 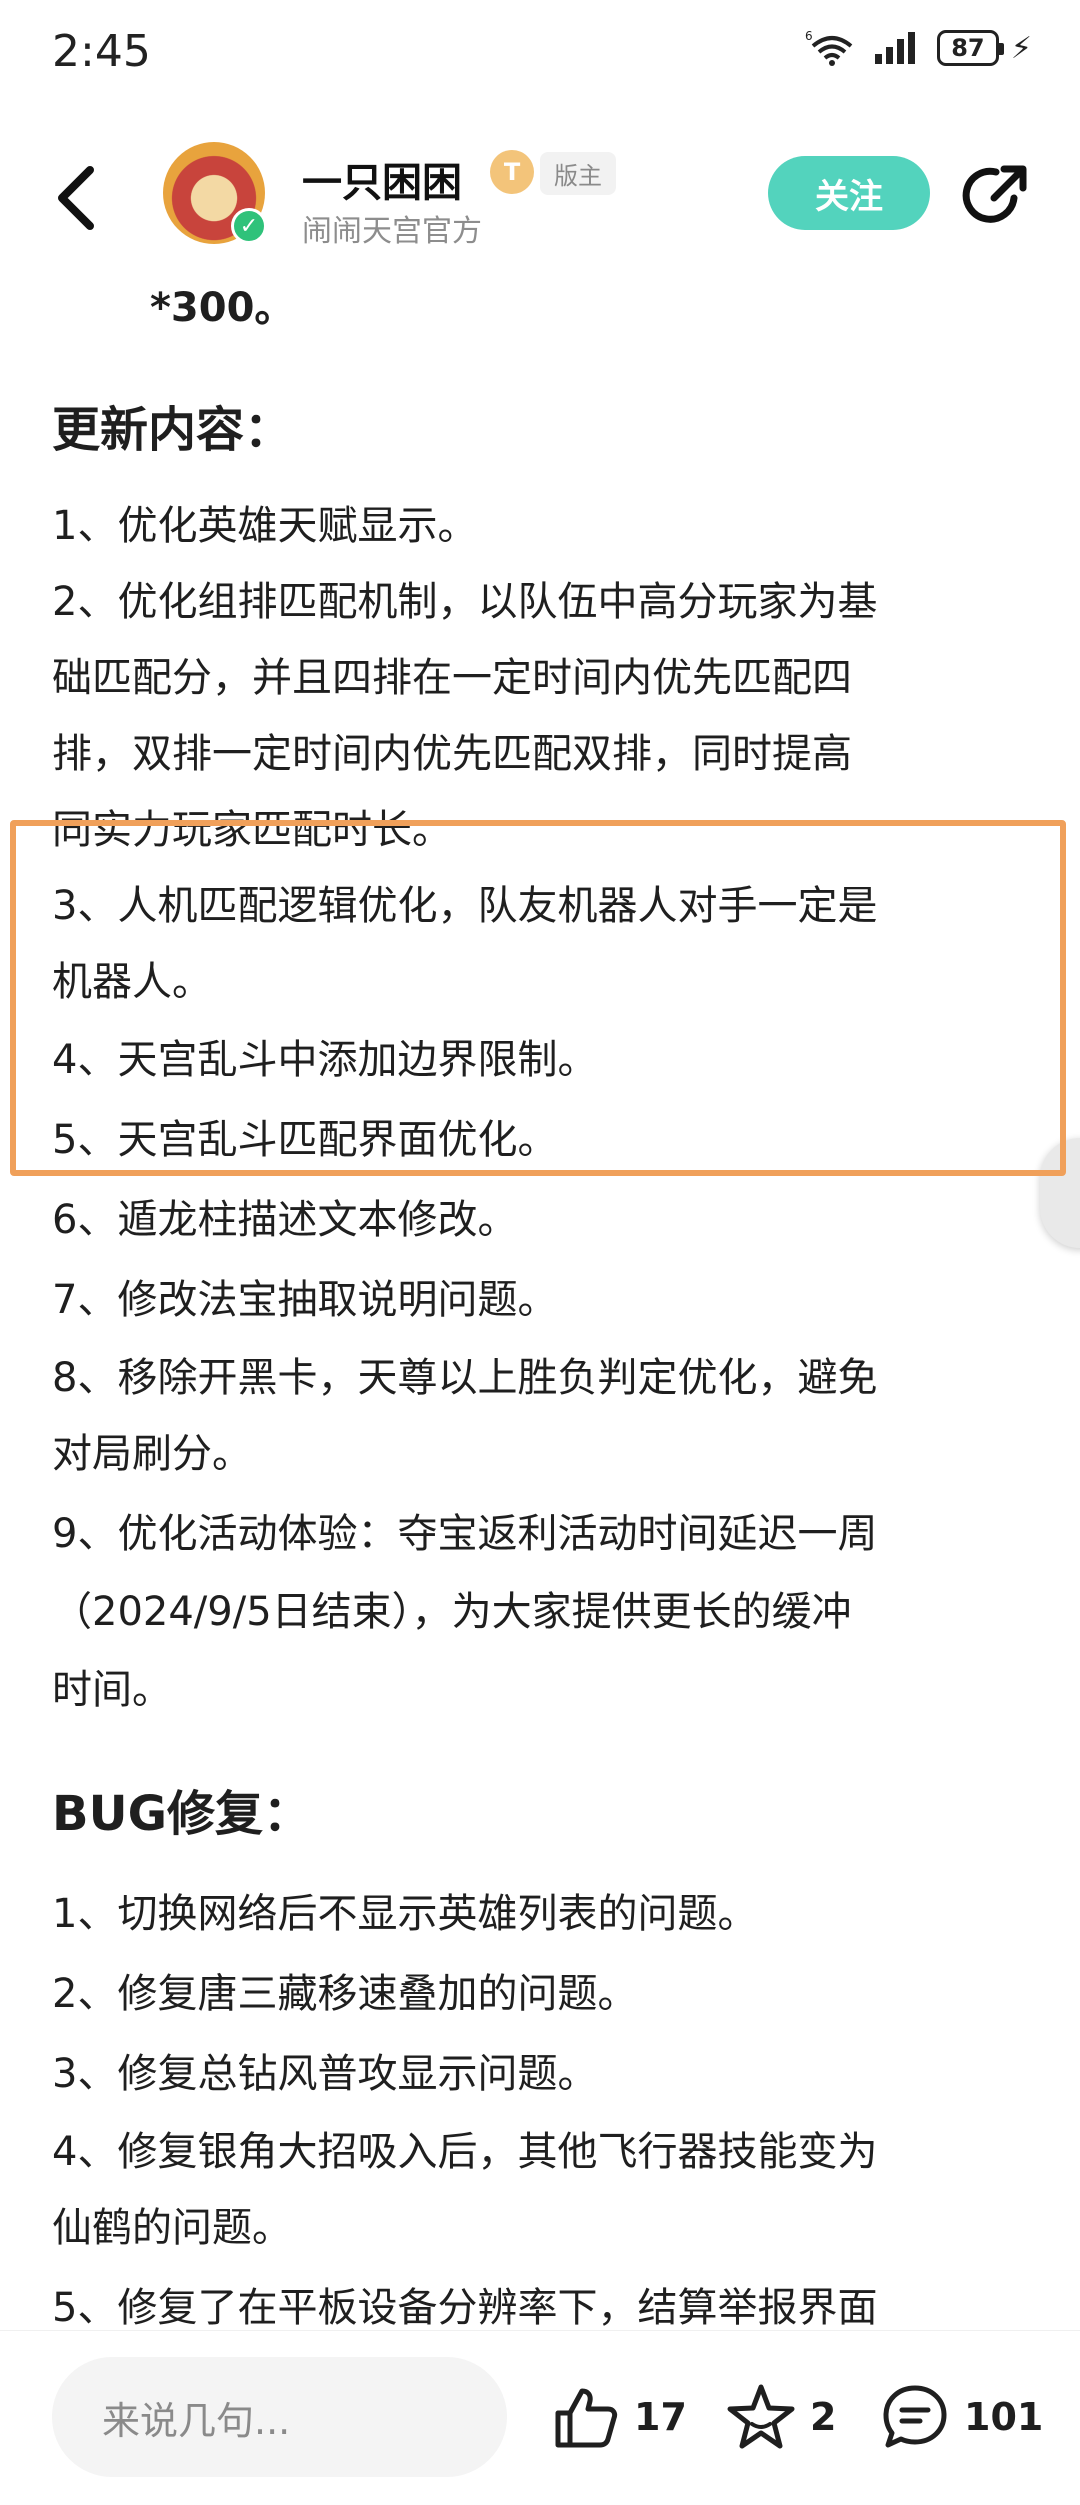 I want to click on favorite-count: 2, so click(x=823, y=2417).